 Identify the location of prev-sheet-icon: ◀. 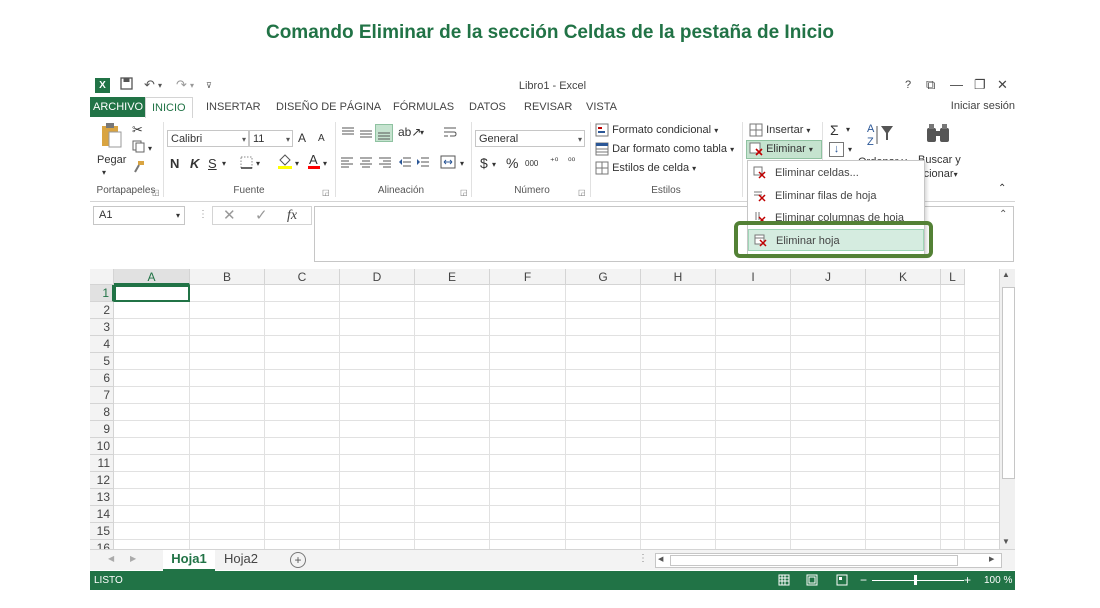
(111, 558).